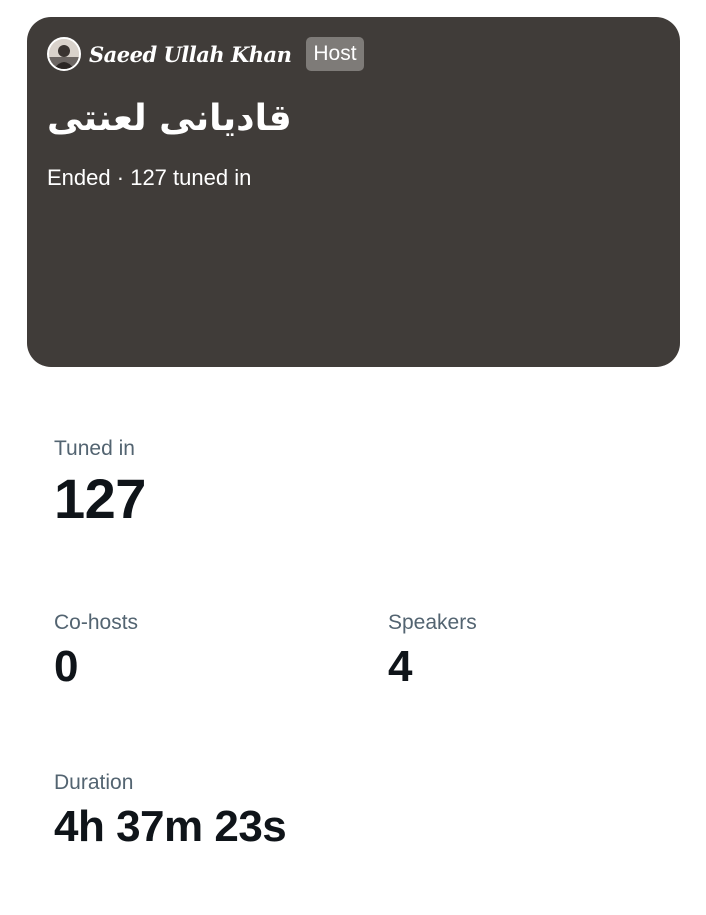 This screenshot has height=915, width=706. Describe the element at coordinates (190, 54) in the screenshot. I see `host-name: Saeed Ullah Khan` at that location.